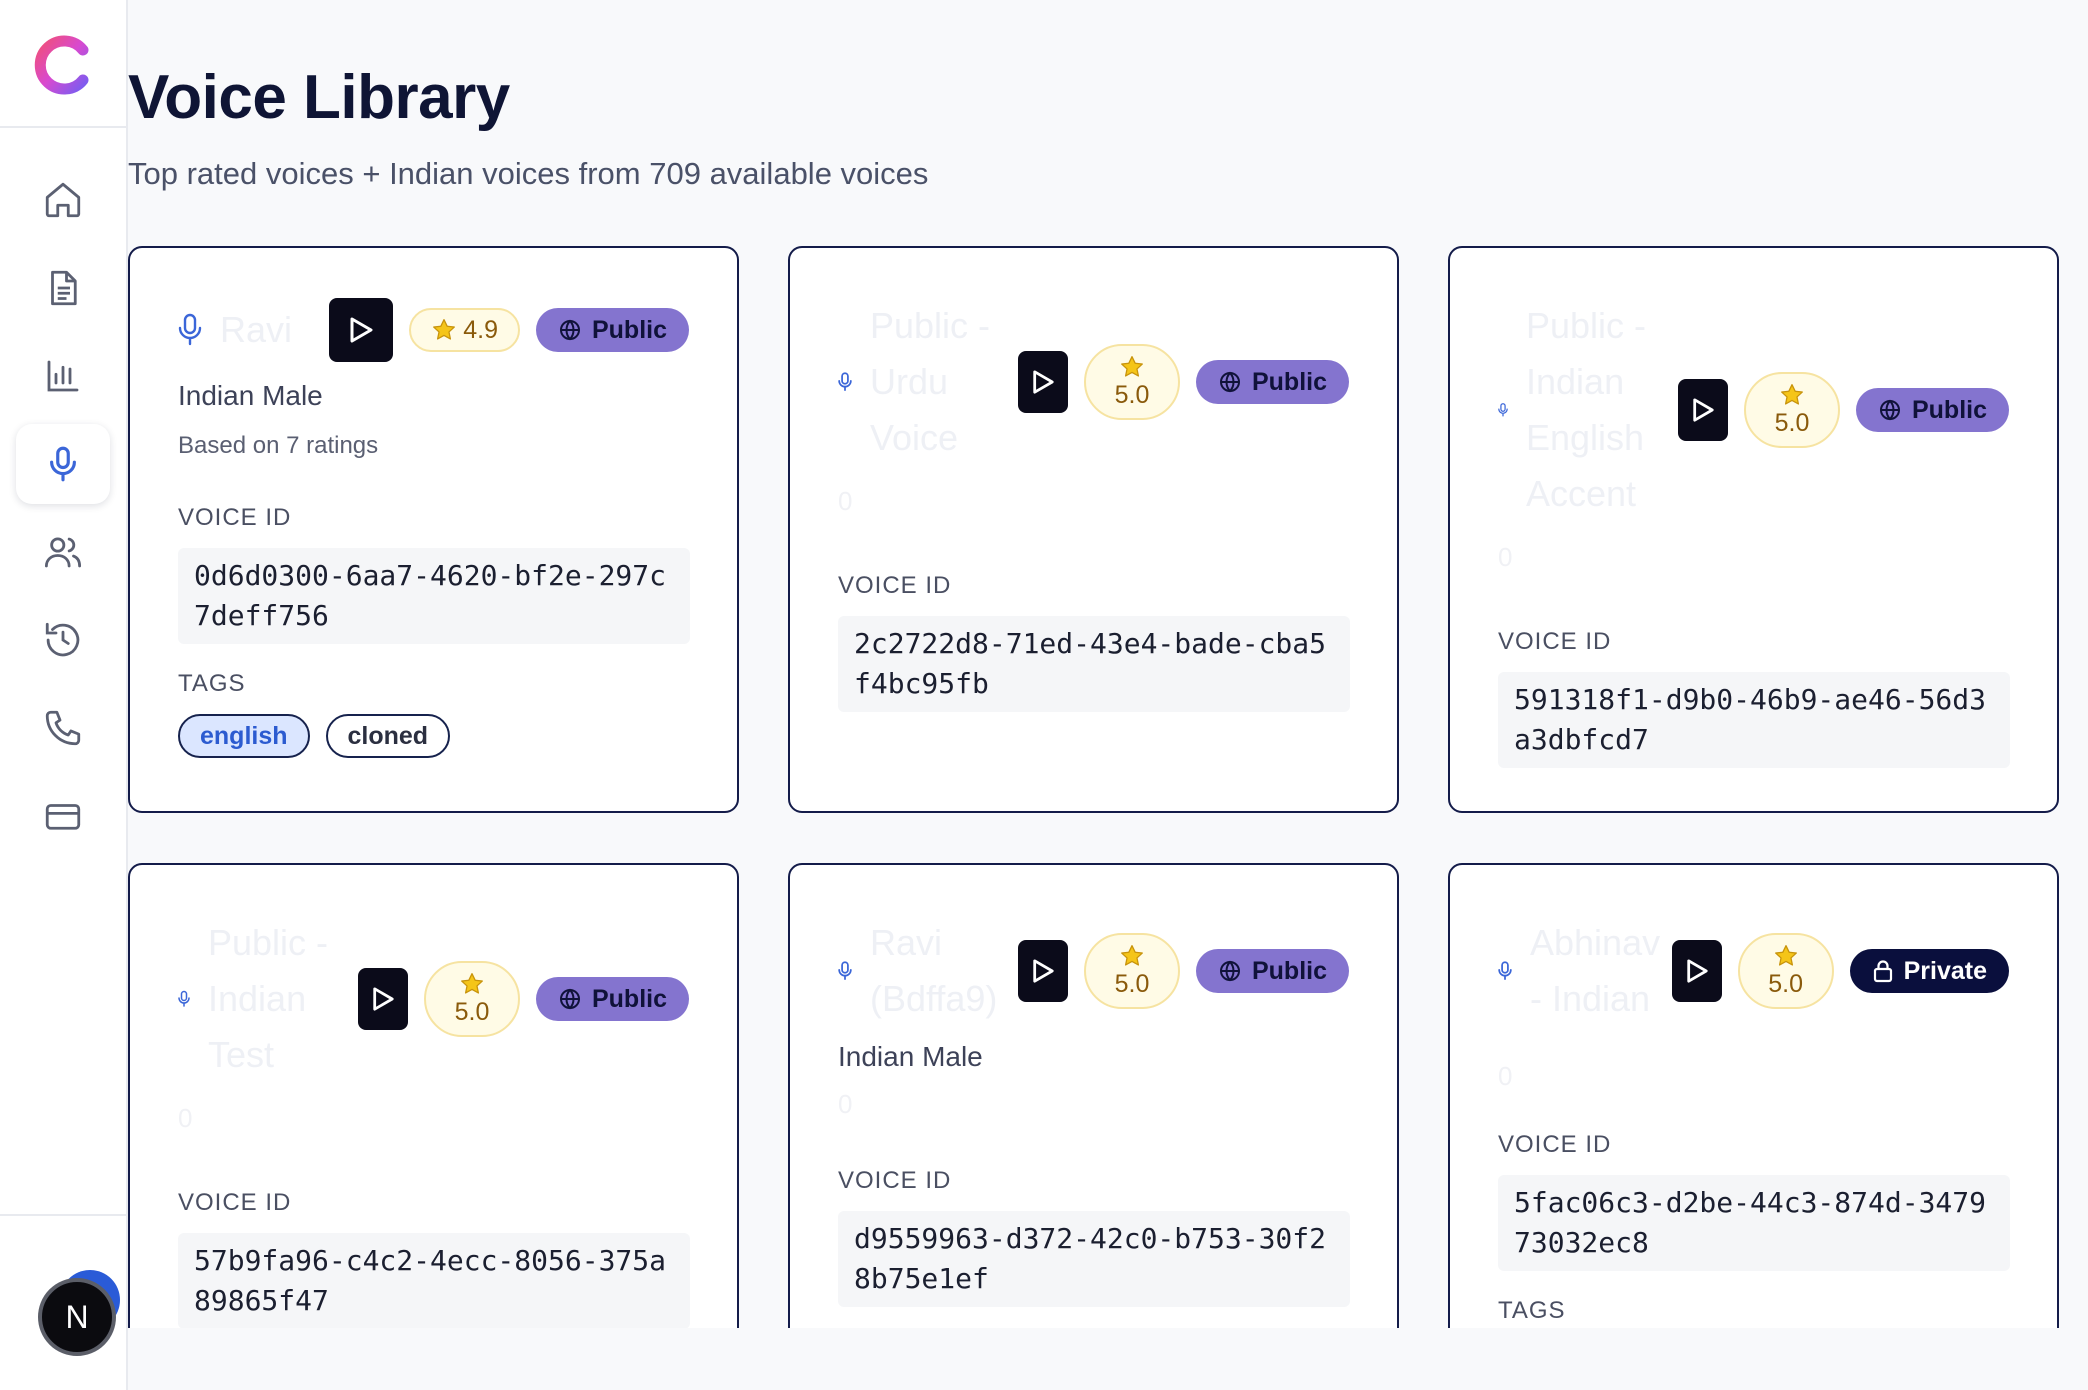  Describe the element at coordinates (434, 1280) in the screenshot. I see `voice-id-value: 57b9fa96-c4c2-4ecc-8056-375a89865f47` at that location.